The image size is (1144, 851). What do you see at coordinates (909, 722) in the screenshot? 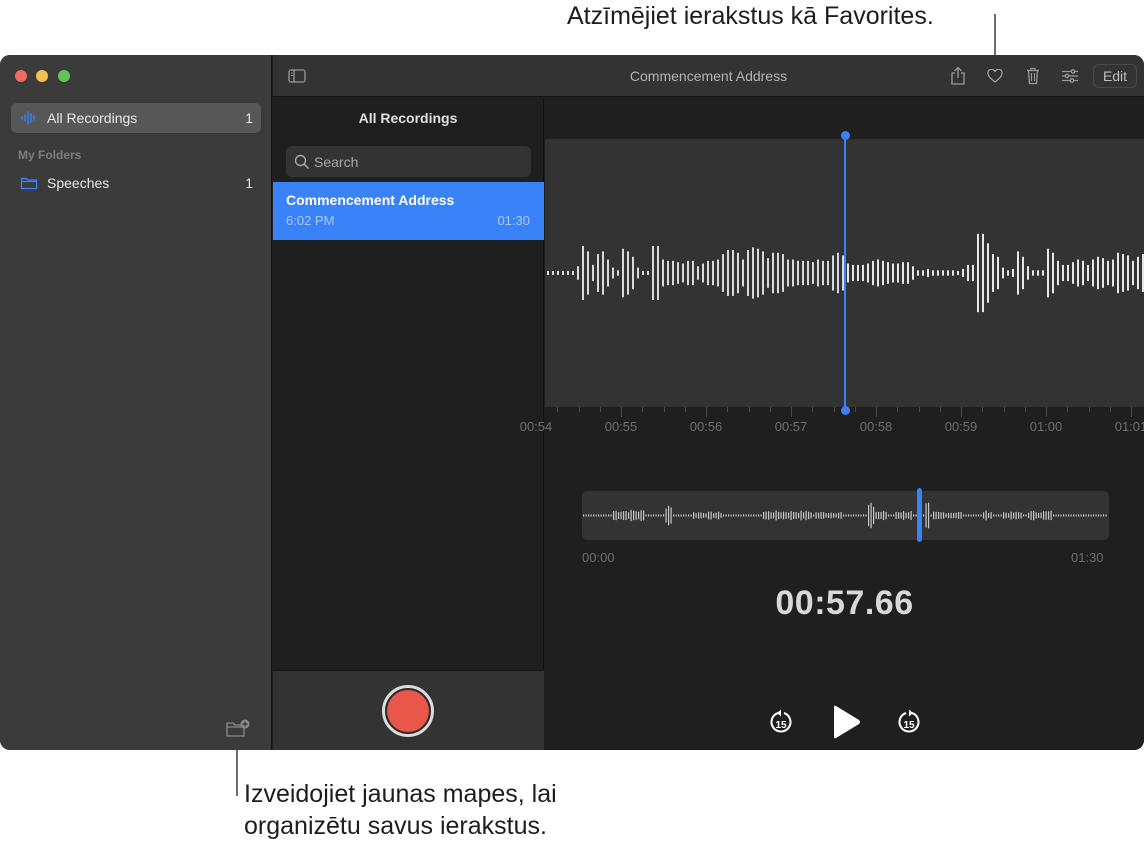
I see `skip-forward-button: 15` at bounding box center [909, 722].